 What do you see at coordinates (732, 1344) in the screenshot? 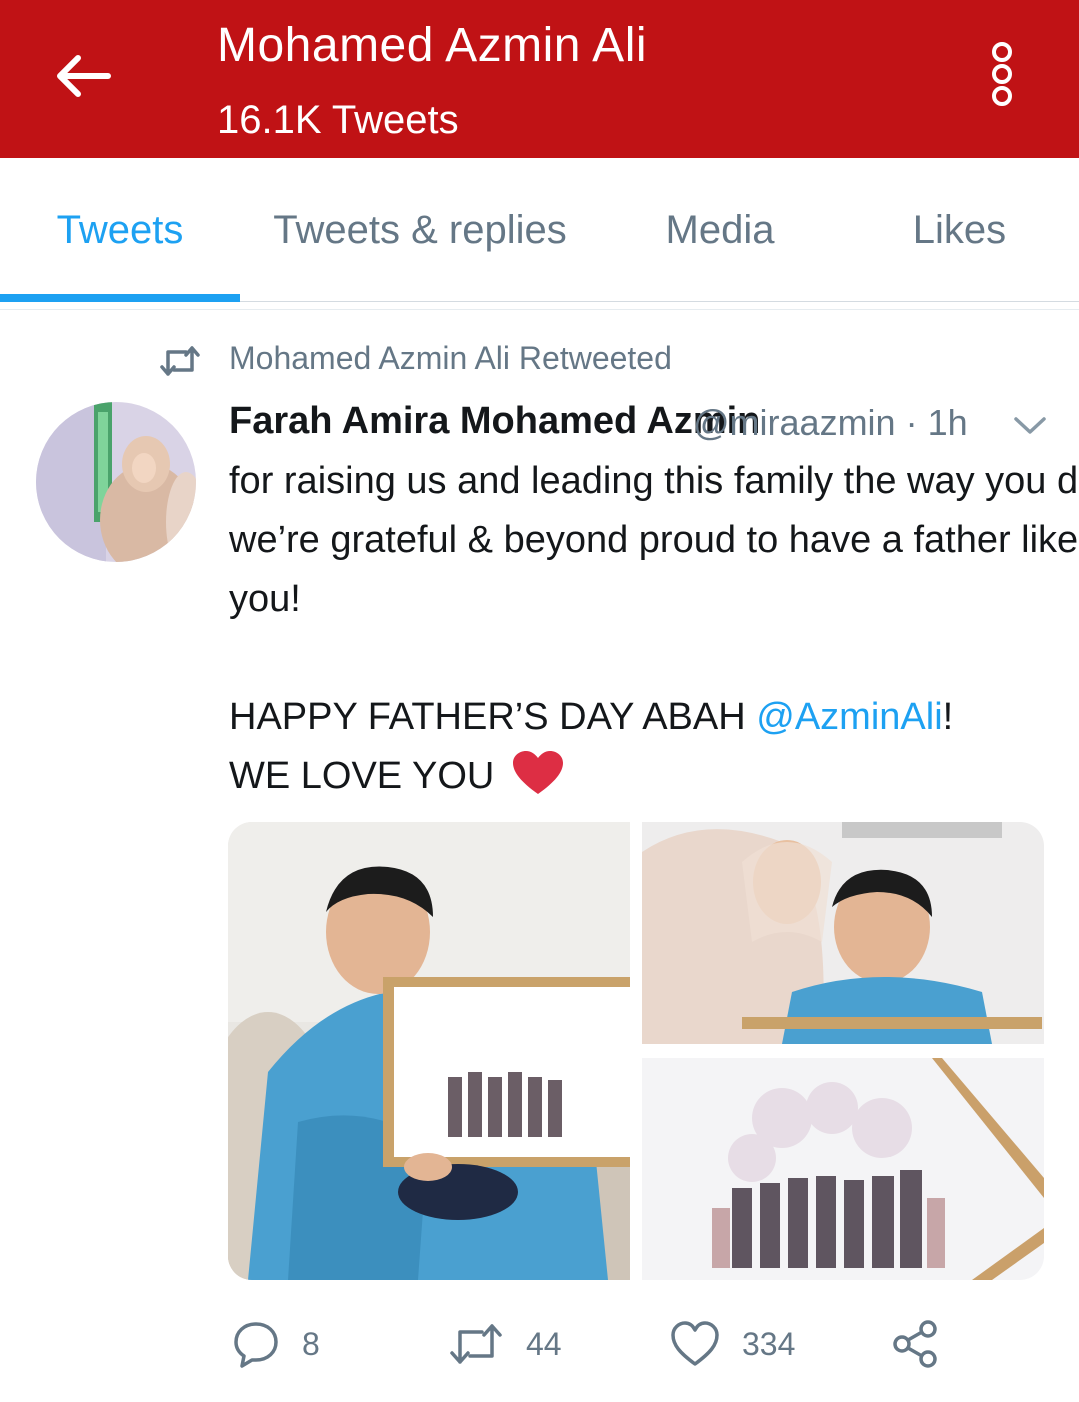
I see `like-button: 334` at bounding box center [732, 1344].